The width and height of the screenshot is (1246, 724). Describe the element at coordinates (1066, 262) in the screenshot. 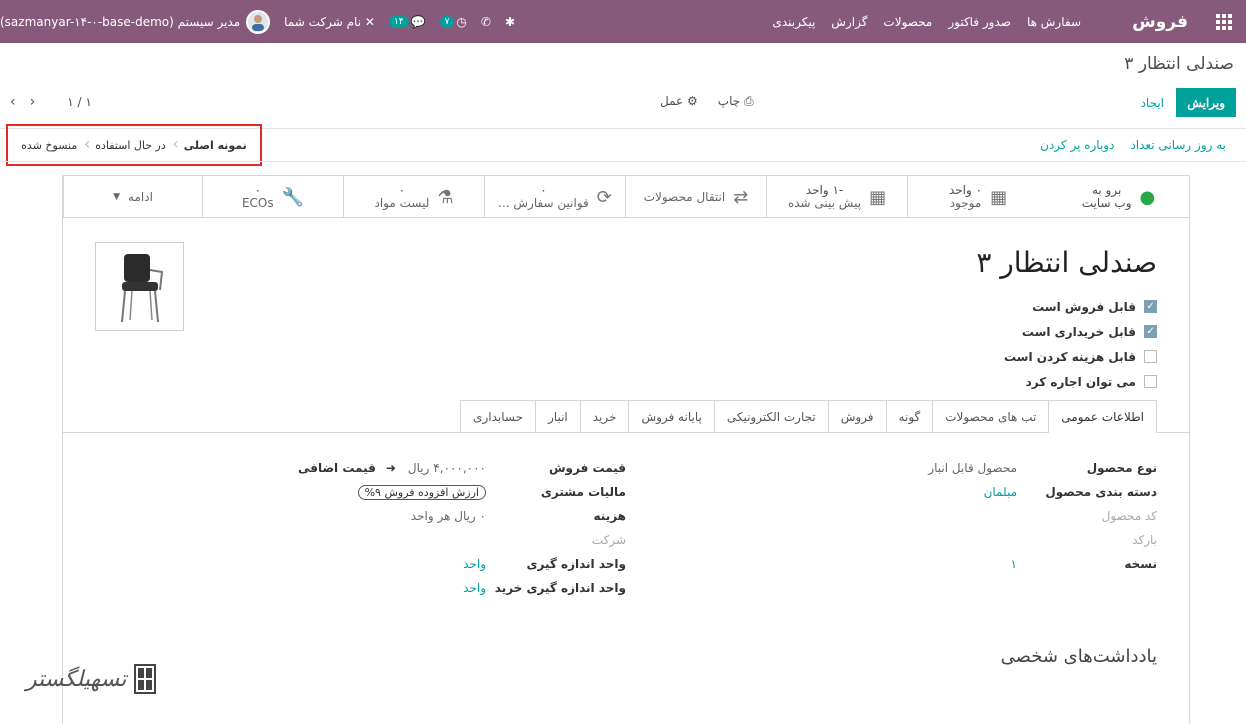

I see `product-name: صندلی انتظار ۳` at that location.